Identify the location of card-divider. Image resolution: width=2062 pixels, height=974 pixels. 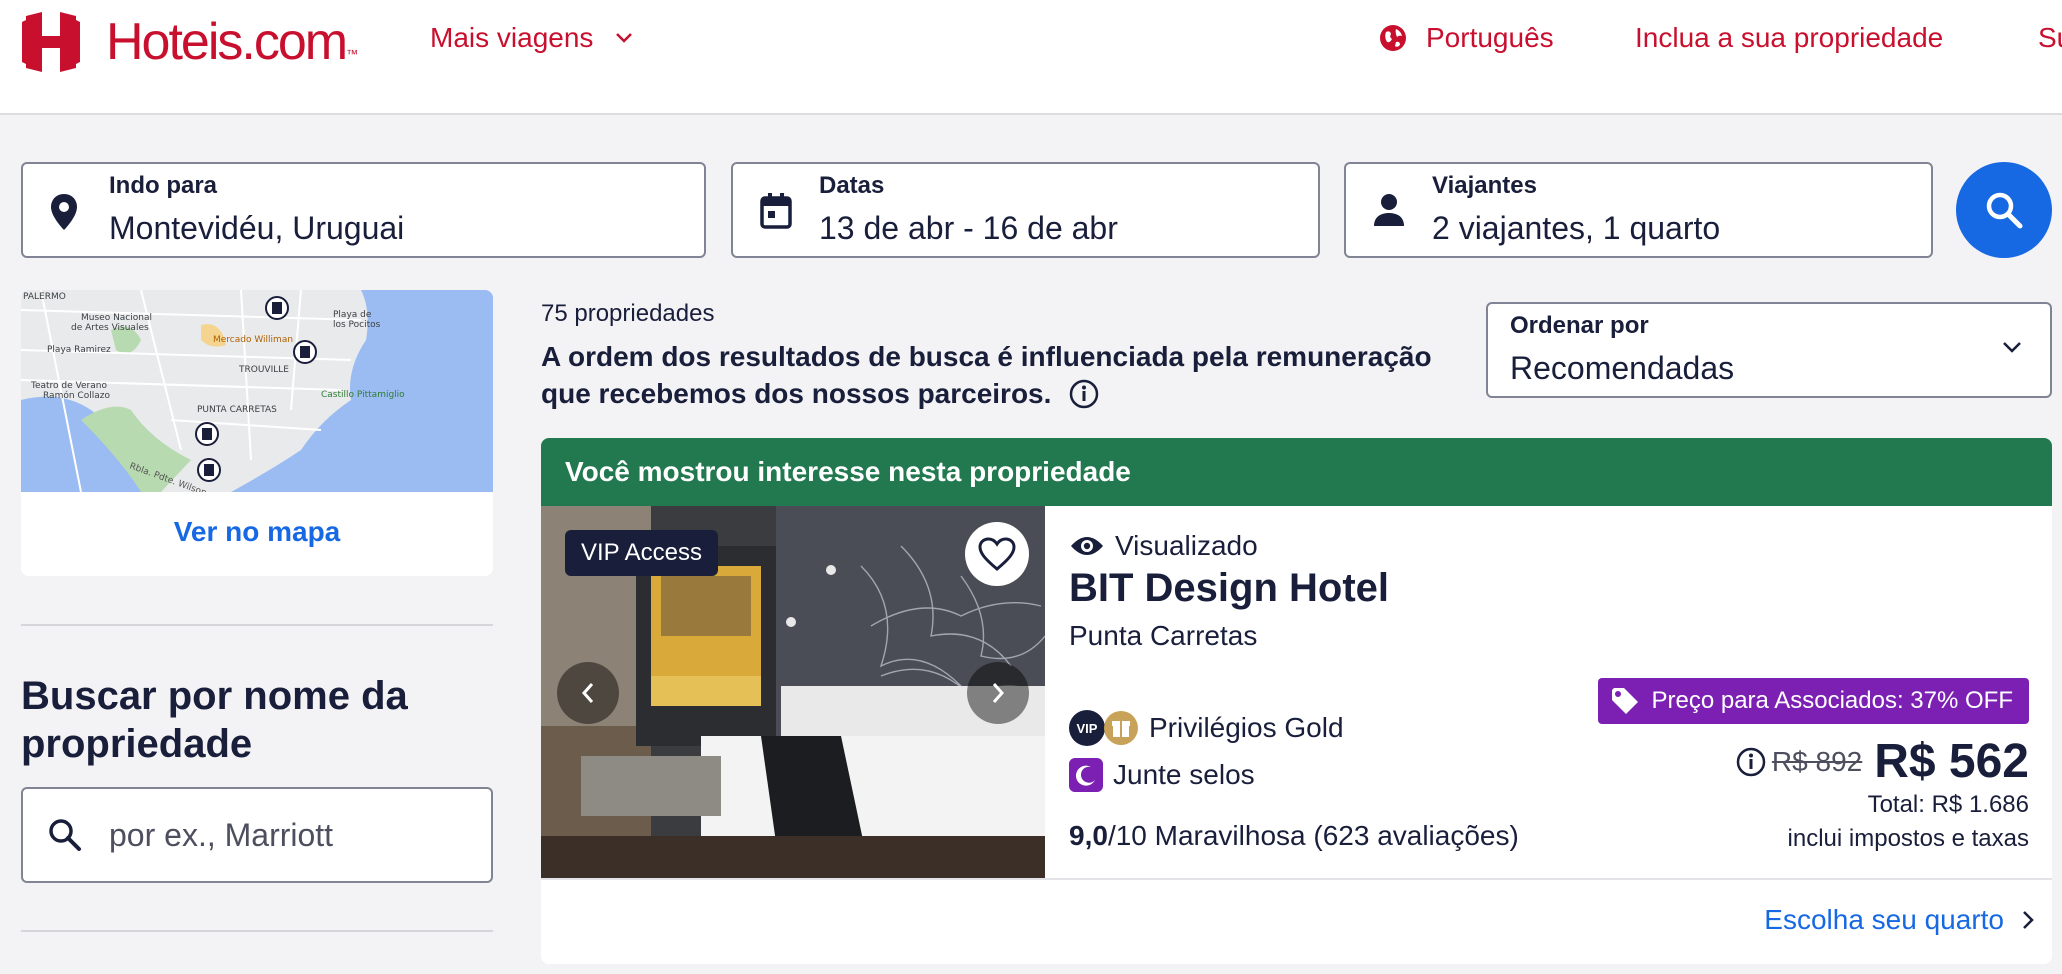
(1296, 879).